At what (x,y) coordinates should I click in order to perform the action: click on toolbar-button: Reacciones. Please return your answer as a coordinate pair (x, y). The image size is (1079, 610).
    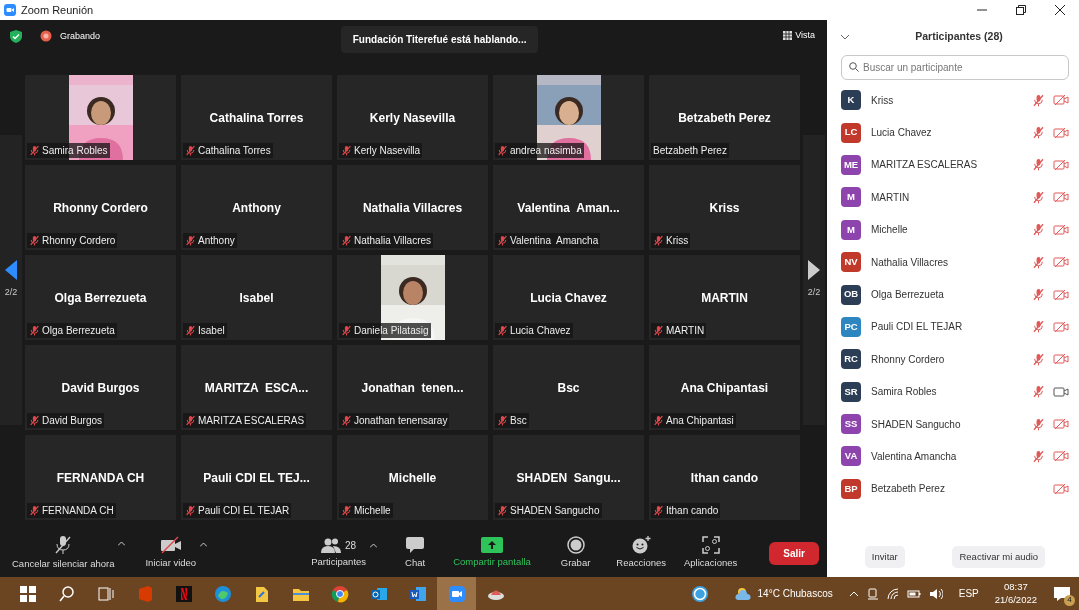
    Looking at the image, I should click on (641, 553).